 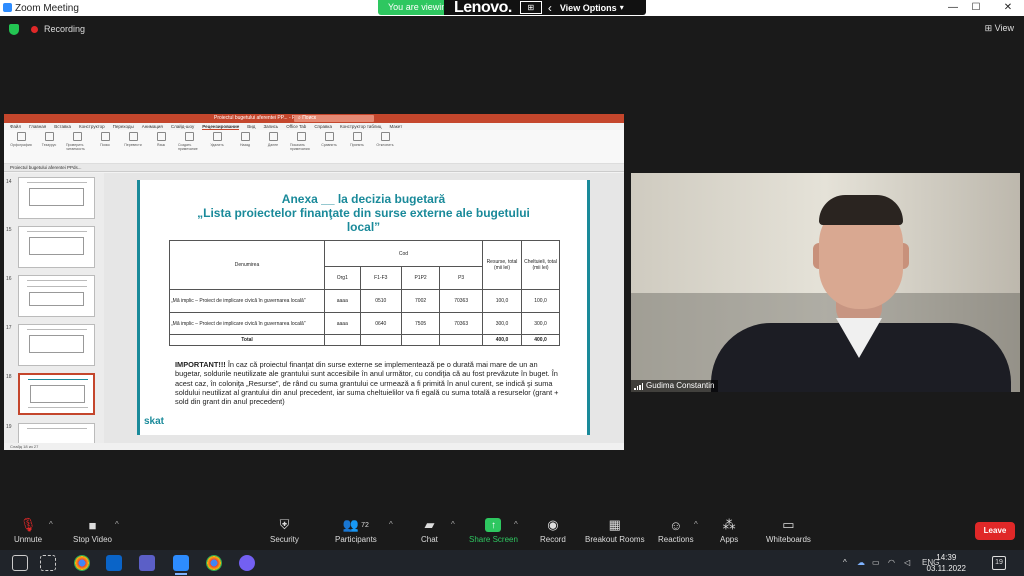 What do you see at coordinates (530, 7) in the screenshot?
I see `pin-icon: ⊞` at bounding box center [530, 7].